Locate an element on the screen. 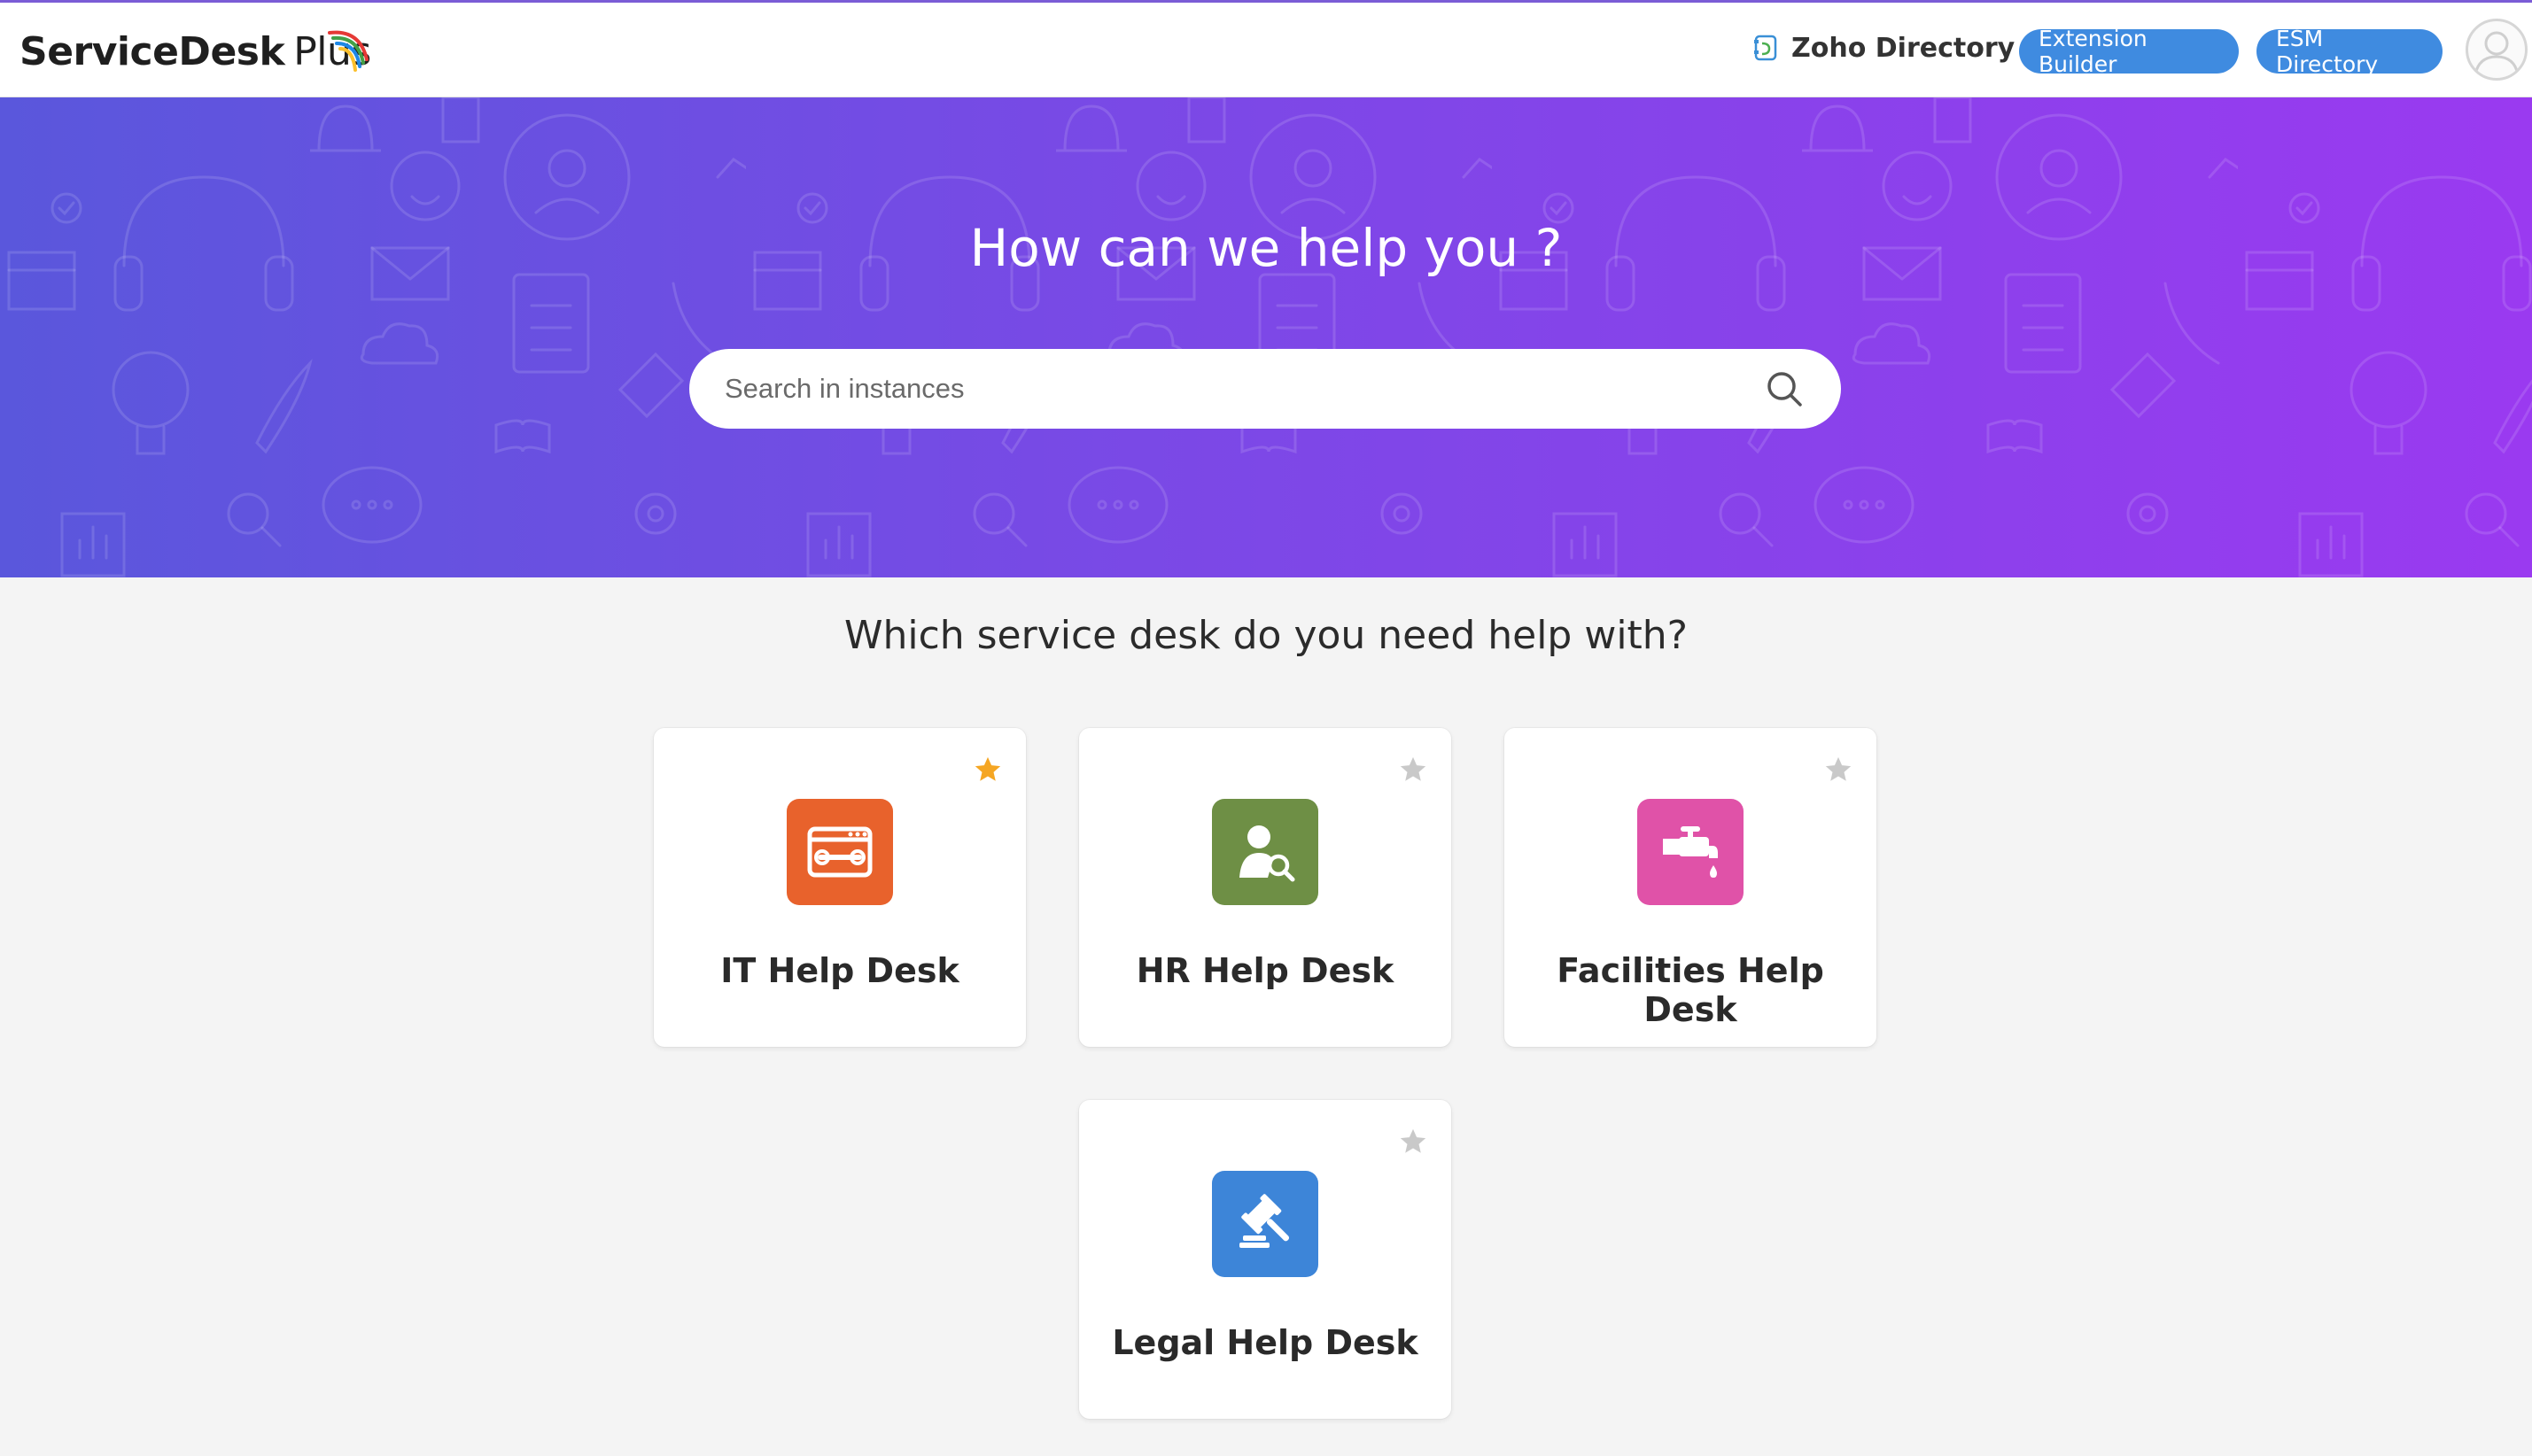 Image resolution: width=2532 pixels, height=1456 pixels. desk-card-hr: HR Help Desk is located at coordinates (1265, 887).